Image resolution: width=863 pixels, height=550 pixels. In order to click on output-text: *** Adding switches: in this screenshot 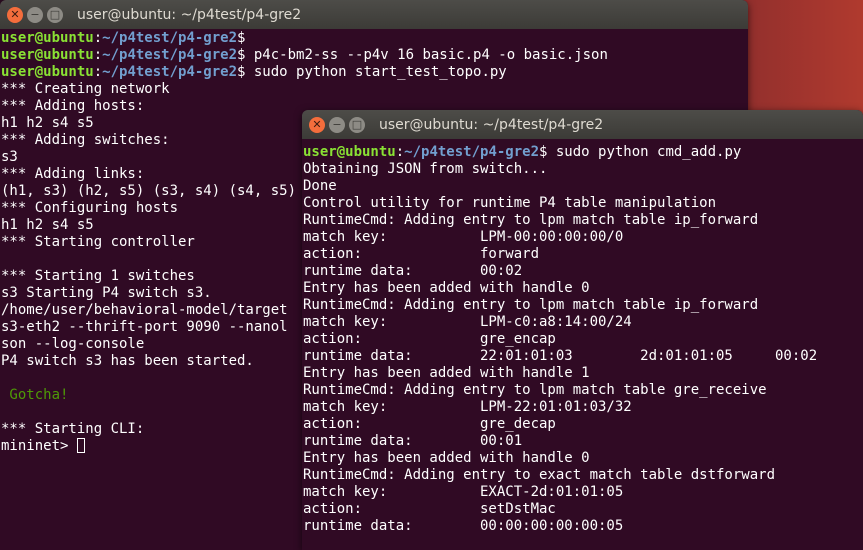, I will do `click(85, 140)`.